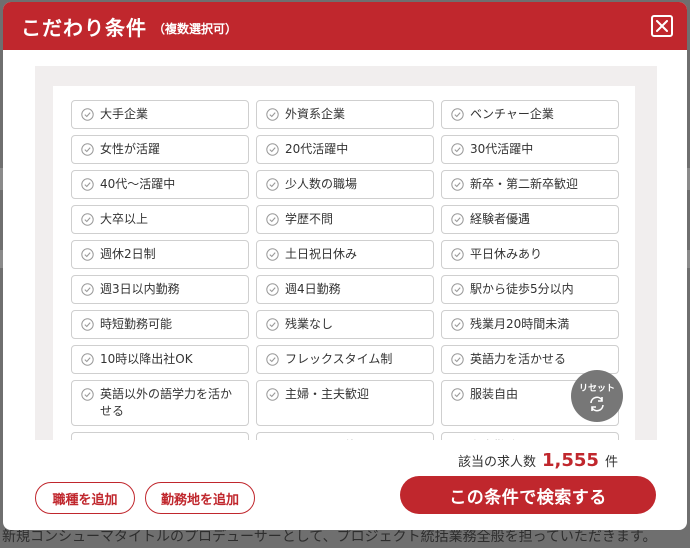 This screenshot has width=690, height=548. Describe the element at coordinates (124, 114) in the screenshot. I see `condition-label: 大手企業` at that location.